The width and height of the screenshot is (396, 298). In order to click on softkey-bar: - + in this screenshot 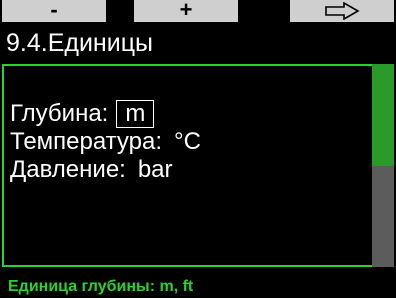, I will do `click(198, 13)`.